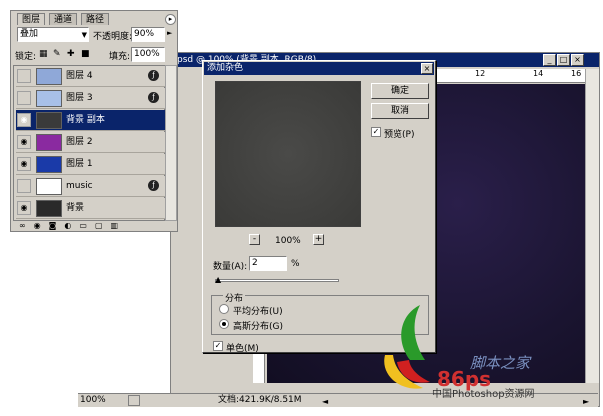 The width and height of the screenshot is (603, 416). What do you see at coordinates (26, 57) in the screenshot?
I see `lock-label: 锁定:` at bounding box center [26, 57].